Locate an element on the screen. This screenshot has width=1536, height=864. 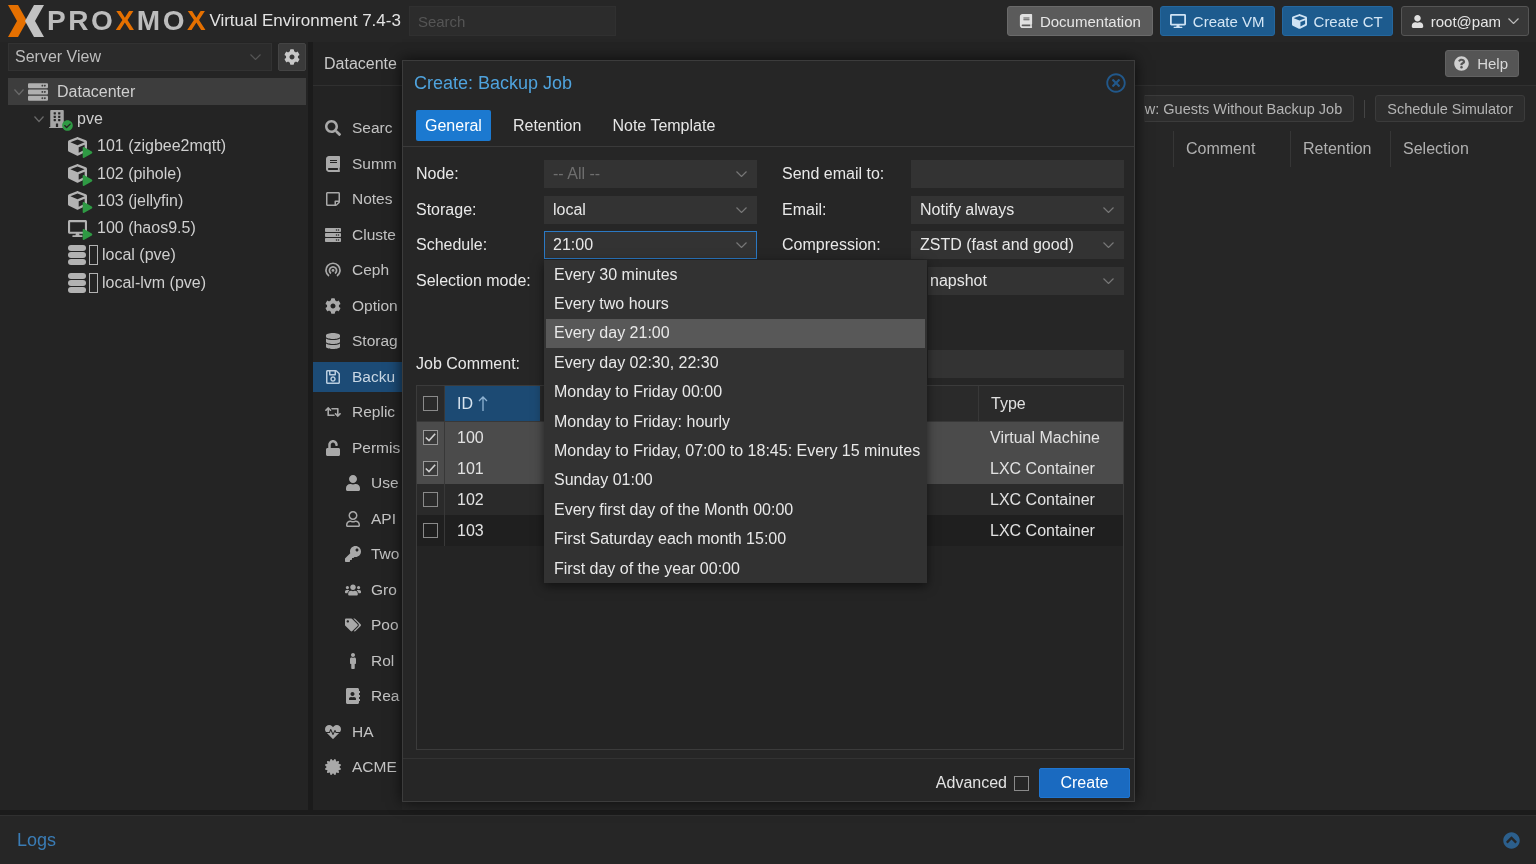
product-version: Virtual Environment 7.4-3 is located at coordinates (305, 21).